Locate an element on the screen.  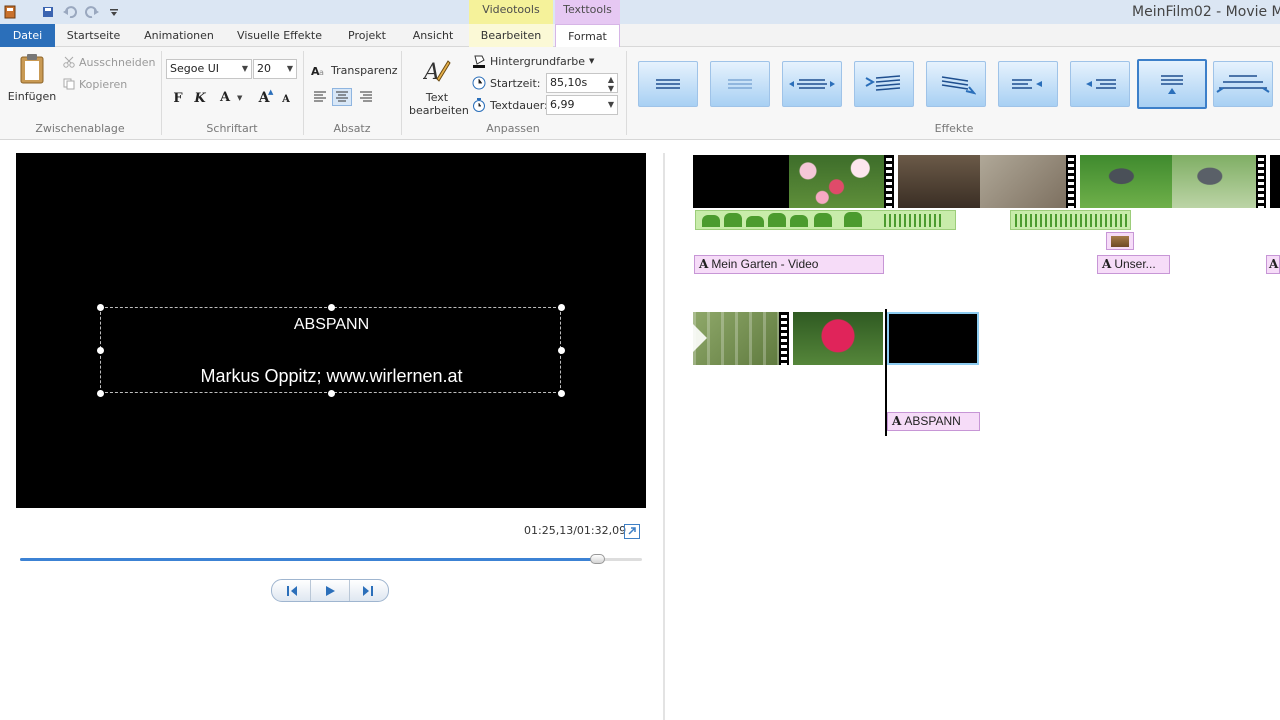
caption-clip-partial: A is located at coordinates (1273, 264).